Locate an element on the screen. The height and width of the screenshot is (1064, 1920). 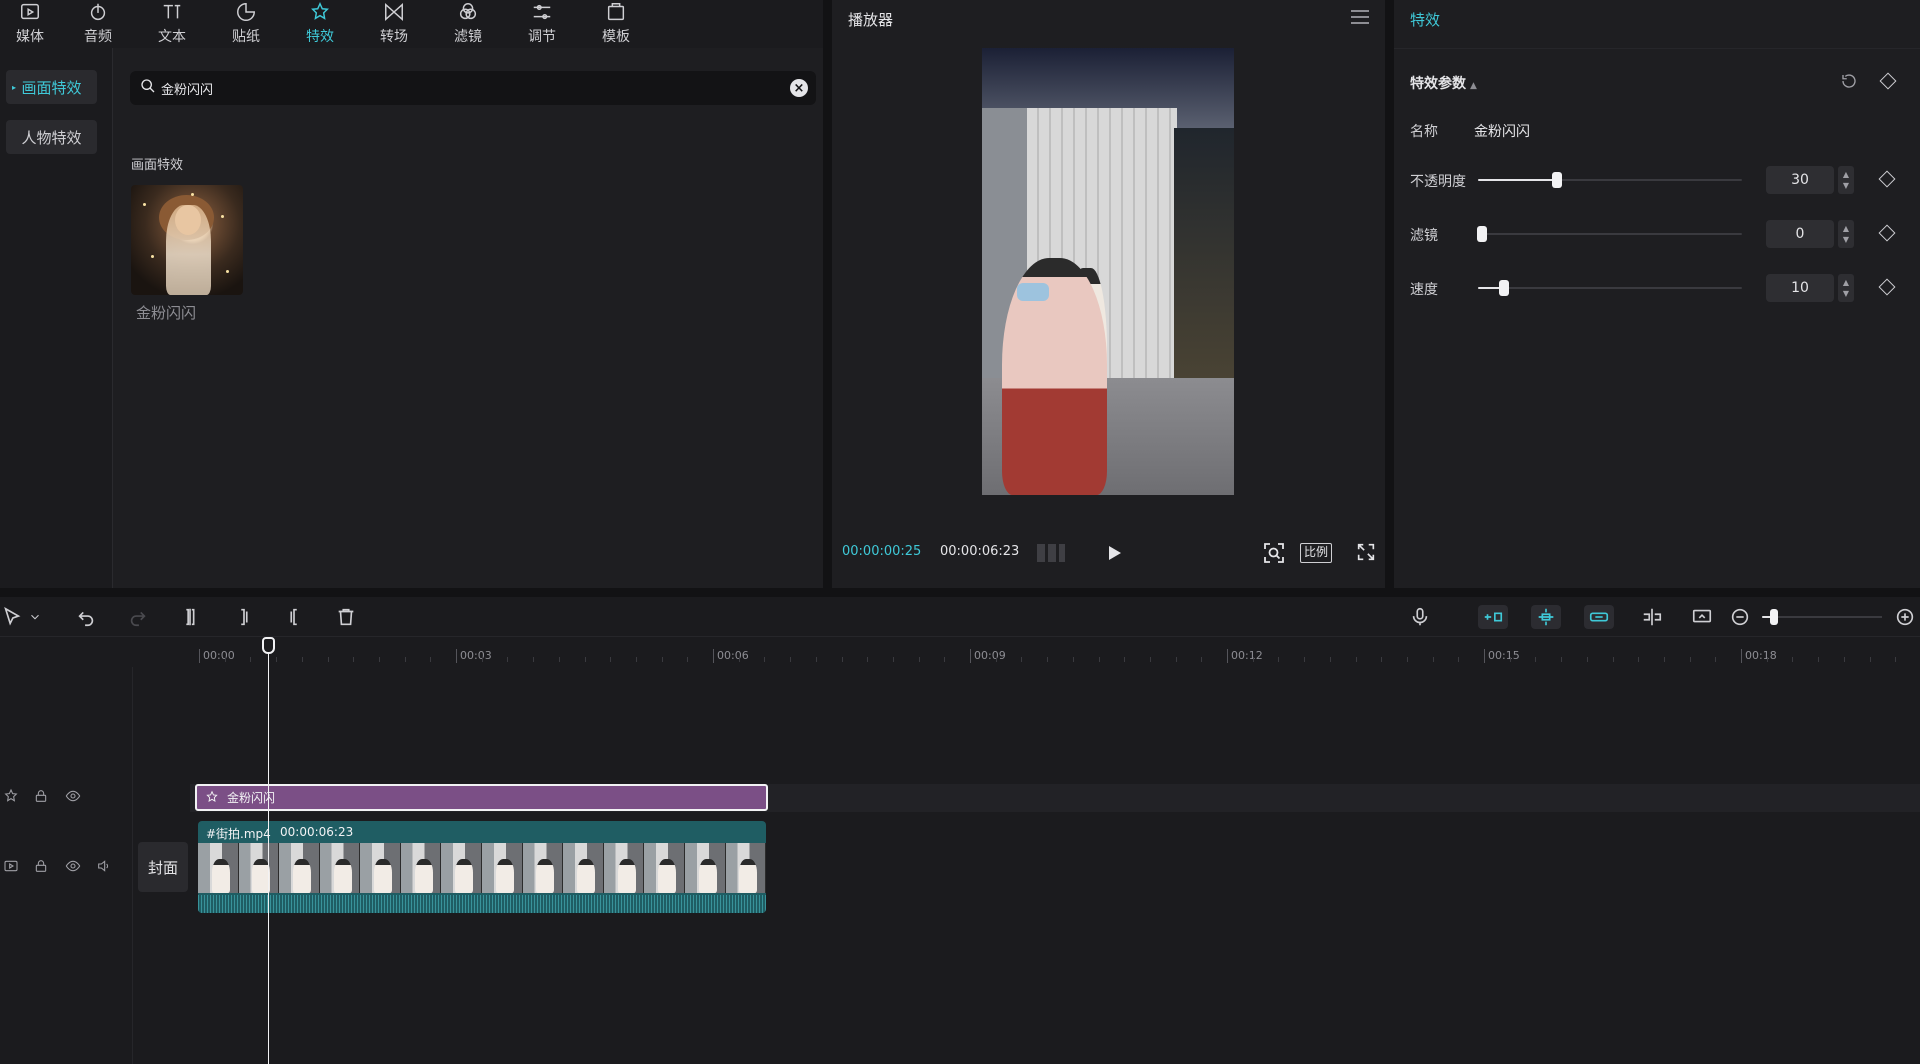
caret-up-icon: ▲ is located at coordinates (1473, 86).